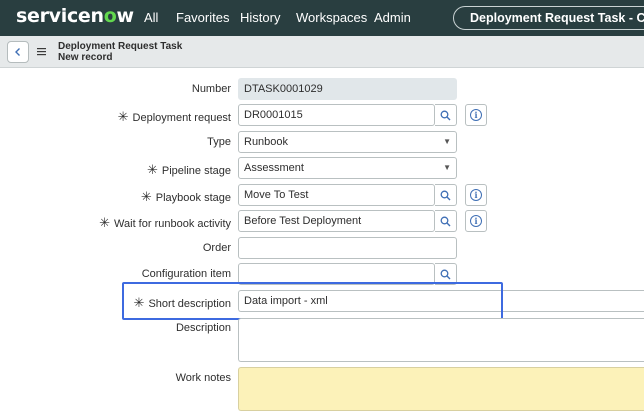 The image size is (644, 420). What do you see at coordinates (347, 142) in the screenshot?
I see `type-select: Runbook ▼` at bounding box center [347, 142].